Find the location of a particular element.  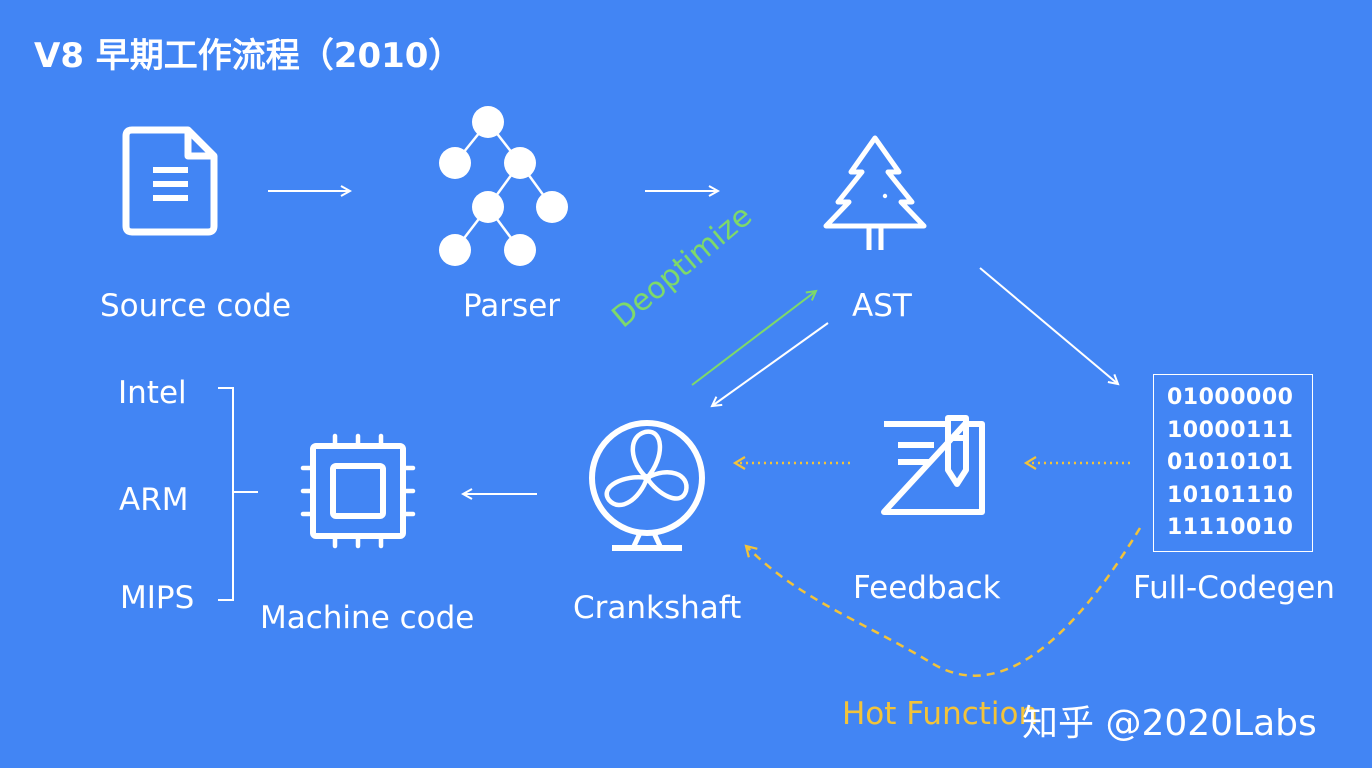

arrow-deoptimize is located at coordinates (753, 338).